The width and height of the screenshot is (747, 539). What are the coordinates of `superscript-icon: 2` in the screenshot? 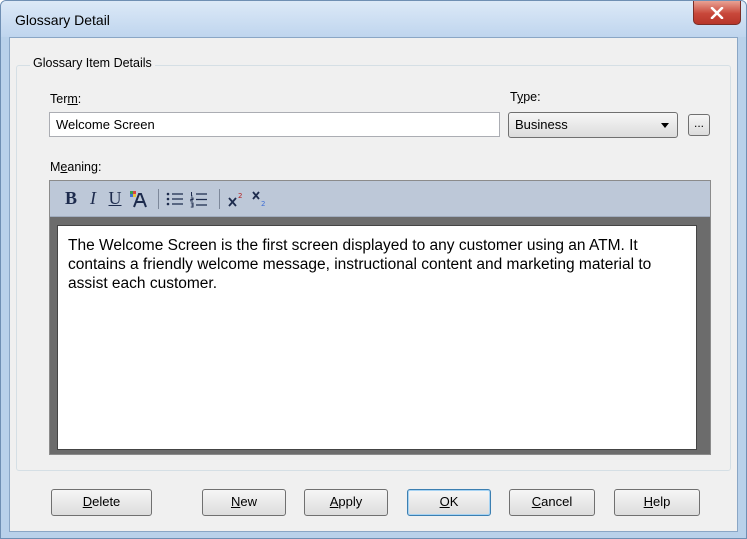 It's located at (235, 199).